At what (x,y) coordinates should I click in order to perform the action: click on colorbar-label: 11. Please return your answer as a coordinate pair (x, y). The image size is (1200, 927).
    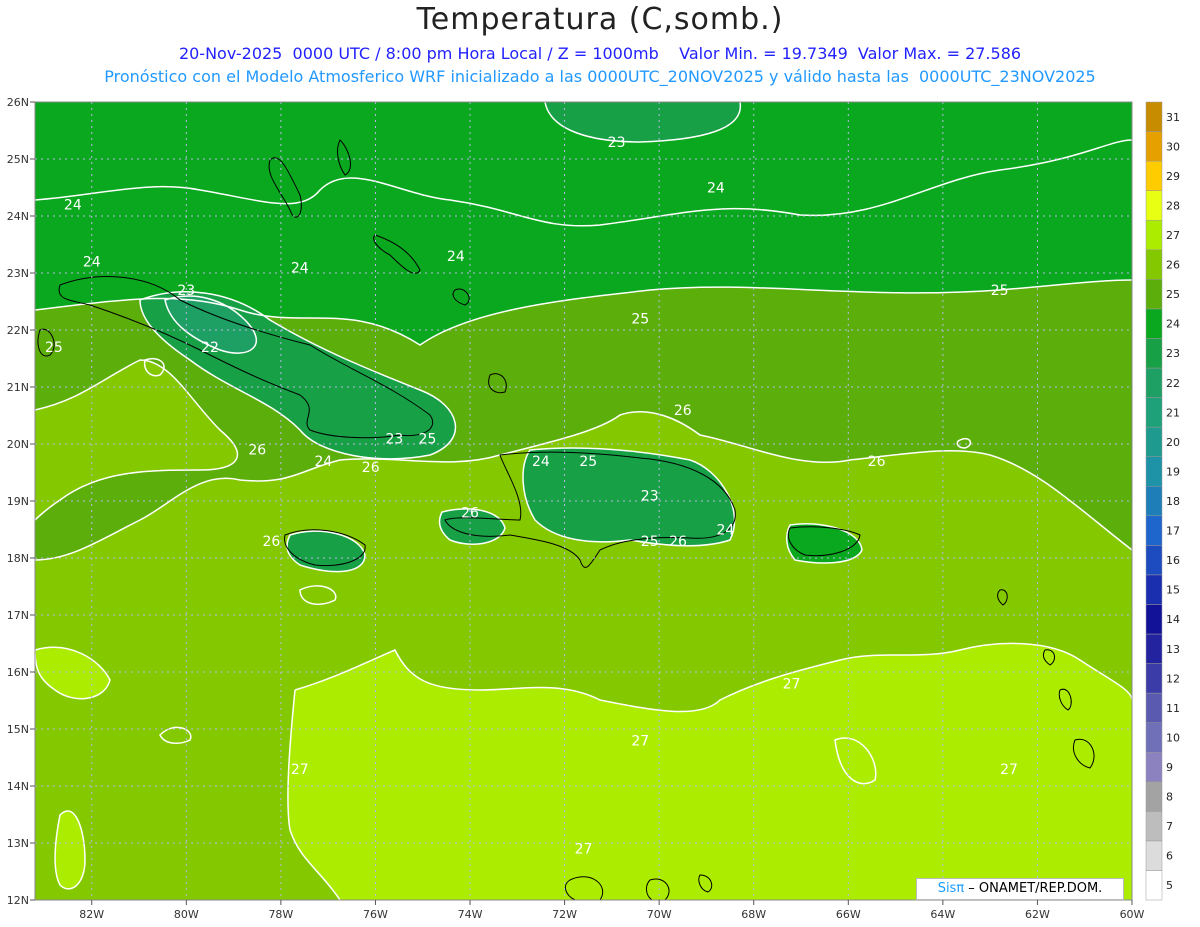
    Looking at the image, I should click on (1173, 708).